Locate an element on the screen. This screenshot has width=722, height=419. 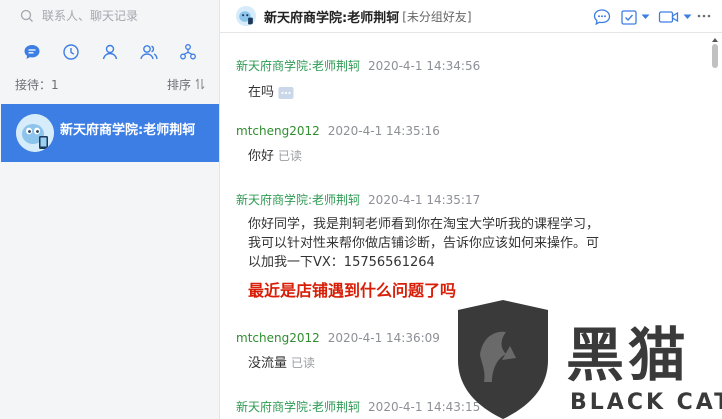
support-icon is located at coordinates (602, 17).